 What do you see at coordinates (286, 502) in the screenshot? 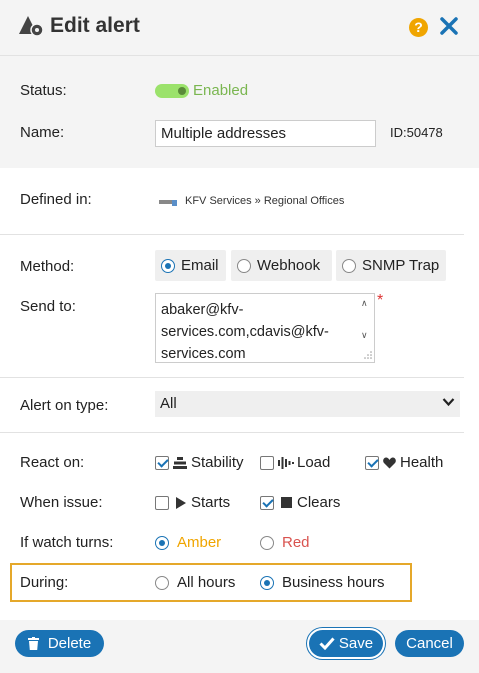
I see `stop-icon` at bounding box center [286, 502].